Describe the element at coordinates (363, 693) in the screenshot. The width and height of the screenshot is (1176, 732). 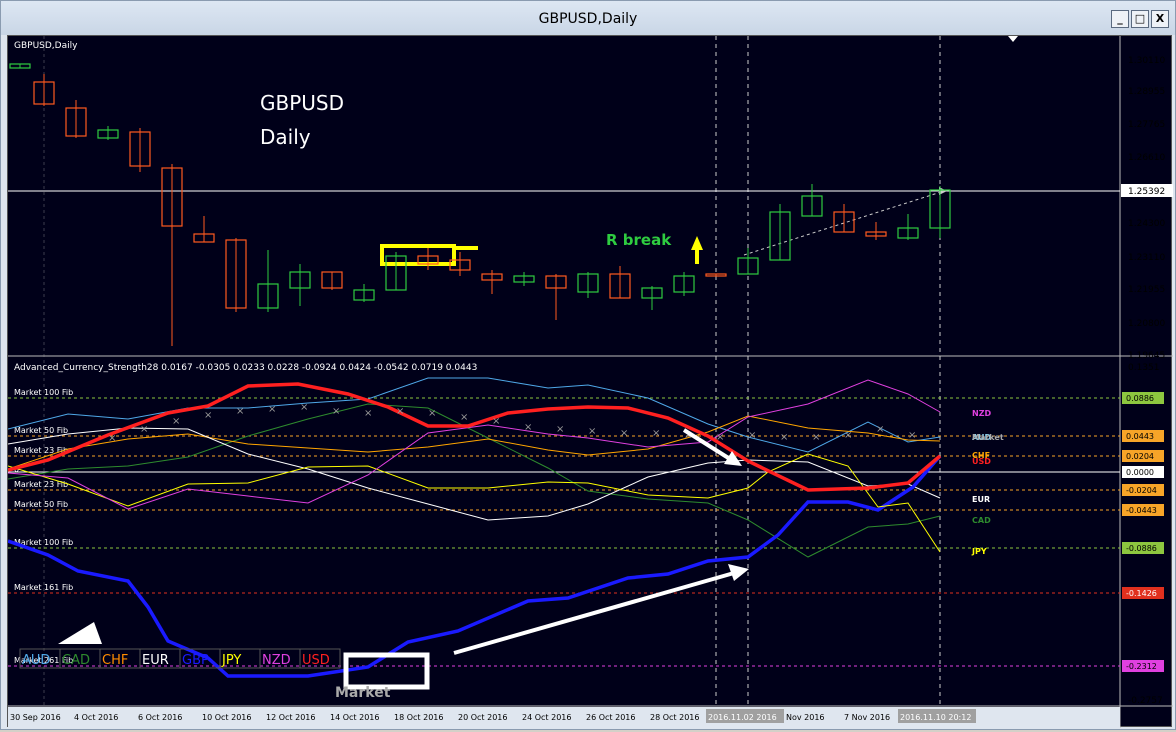
I see `legend-market: Market` at that location.